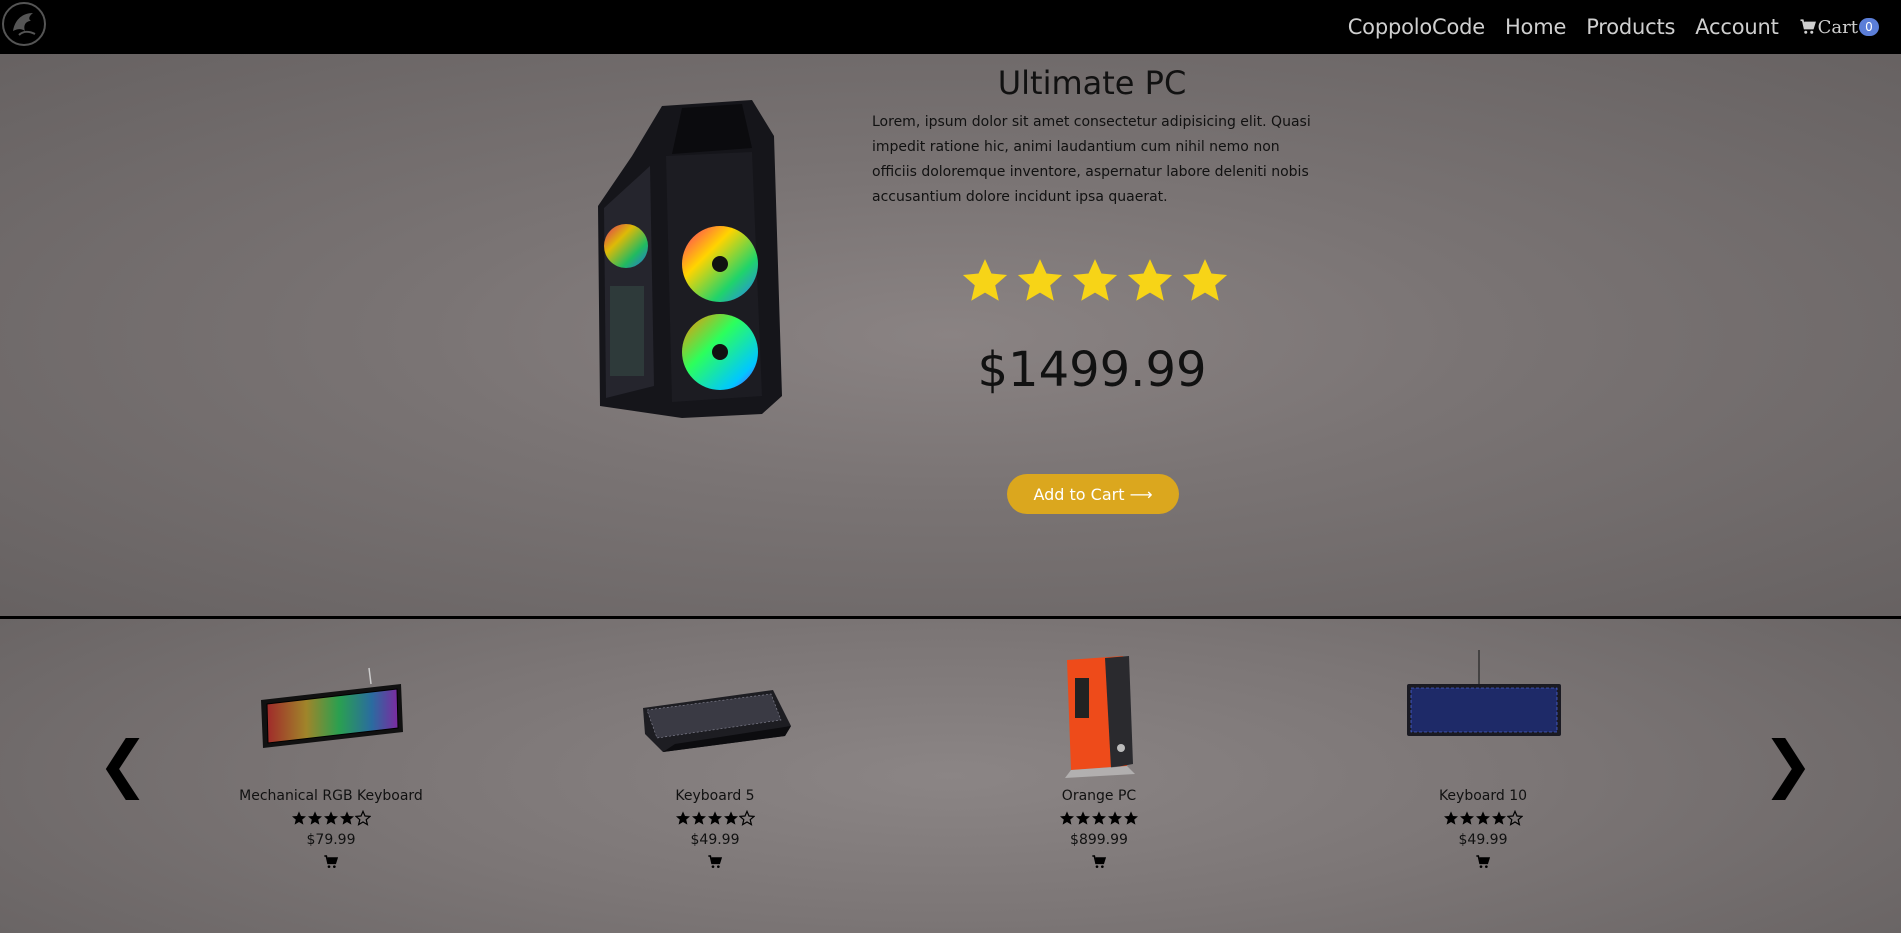 This screenshot has width=1901, height=933. I want to click on product-card: Keyboard 5 $49.99, so click(715, 759).